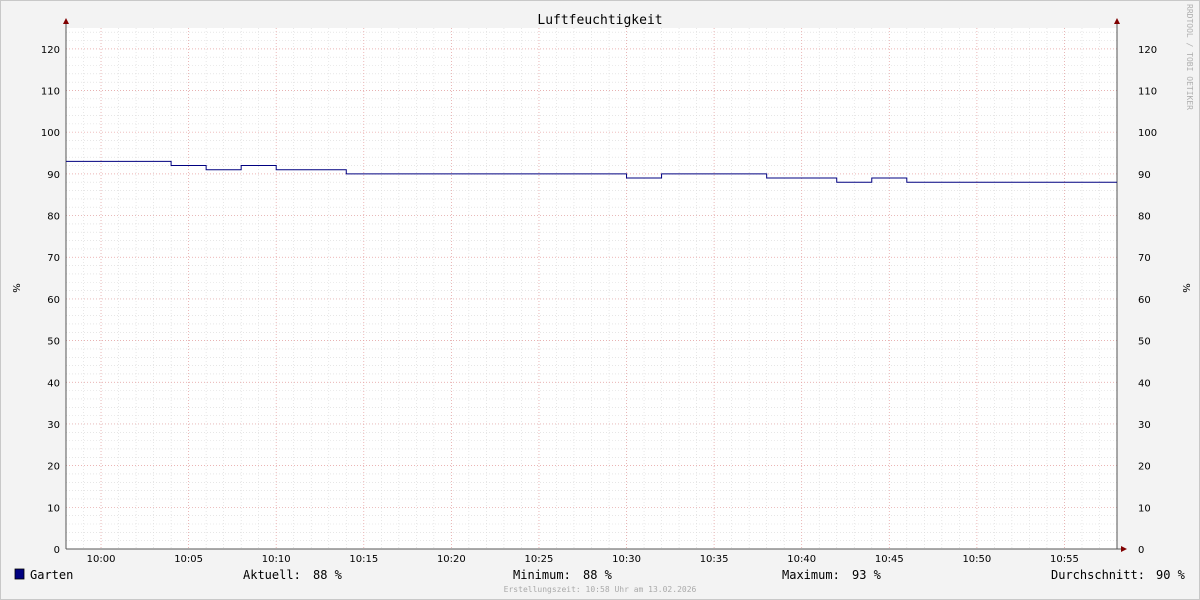 The width and height of the screenshot is (1200, 600). Describe the element at coordinates (1185, 288) in the screenshot. I see `y-axis-label-right: %` at that location.